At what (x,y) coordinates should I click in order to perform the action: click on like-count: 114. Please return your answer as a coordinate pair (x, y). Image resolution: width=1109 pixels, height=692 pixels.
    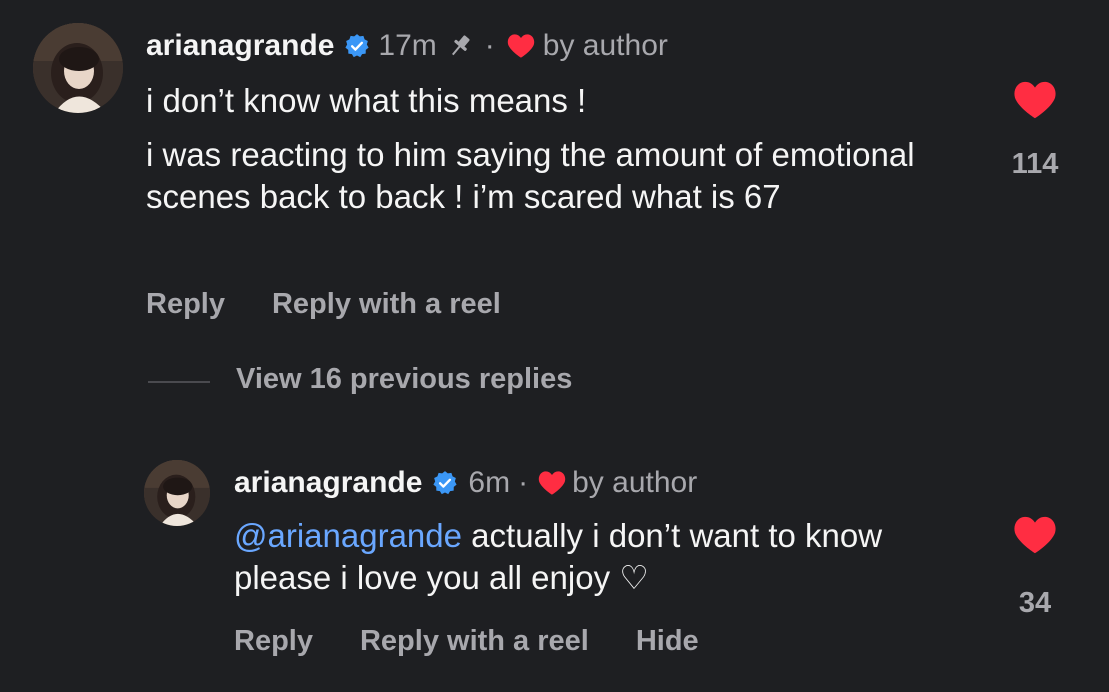
    Looking at the image, I should click on (1035, 164).